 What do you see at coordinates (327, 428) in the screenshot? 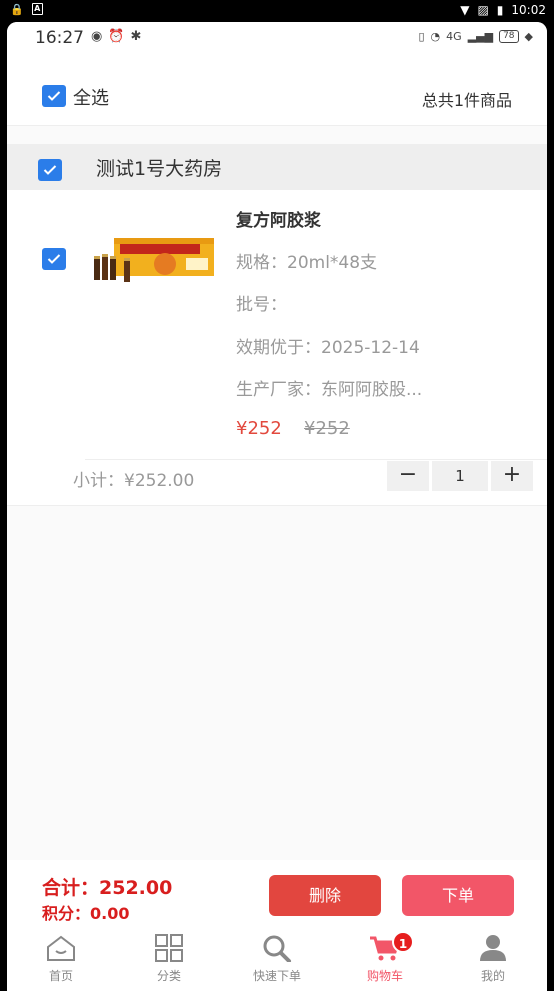
I see `product-original-price: ¥252` at bounding box center [327, 428].